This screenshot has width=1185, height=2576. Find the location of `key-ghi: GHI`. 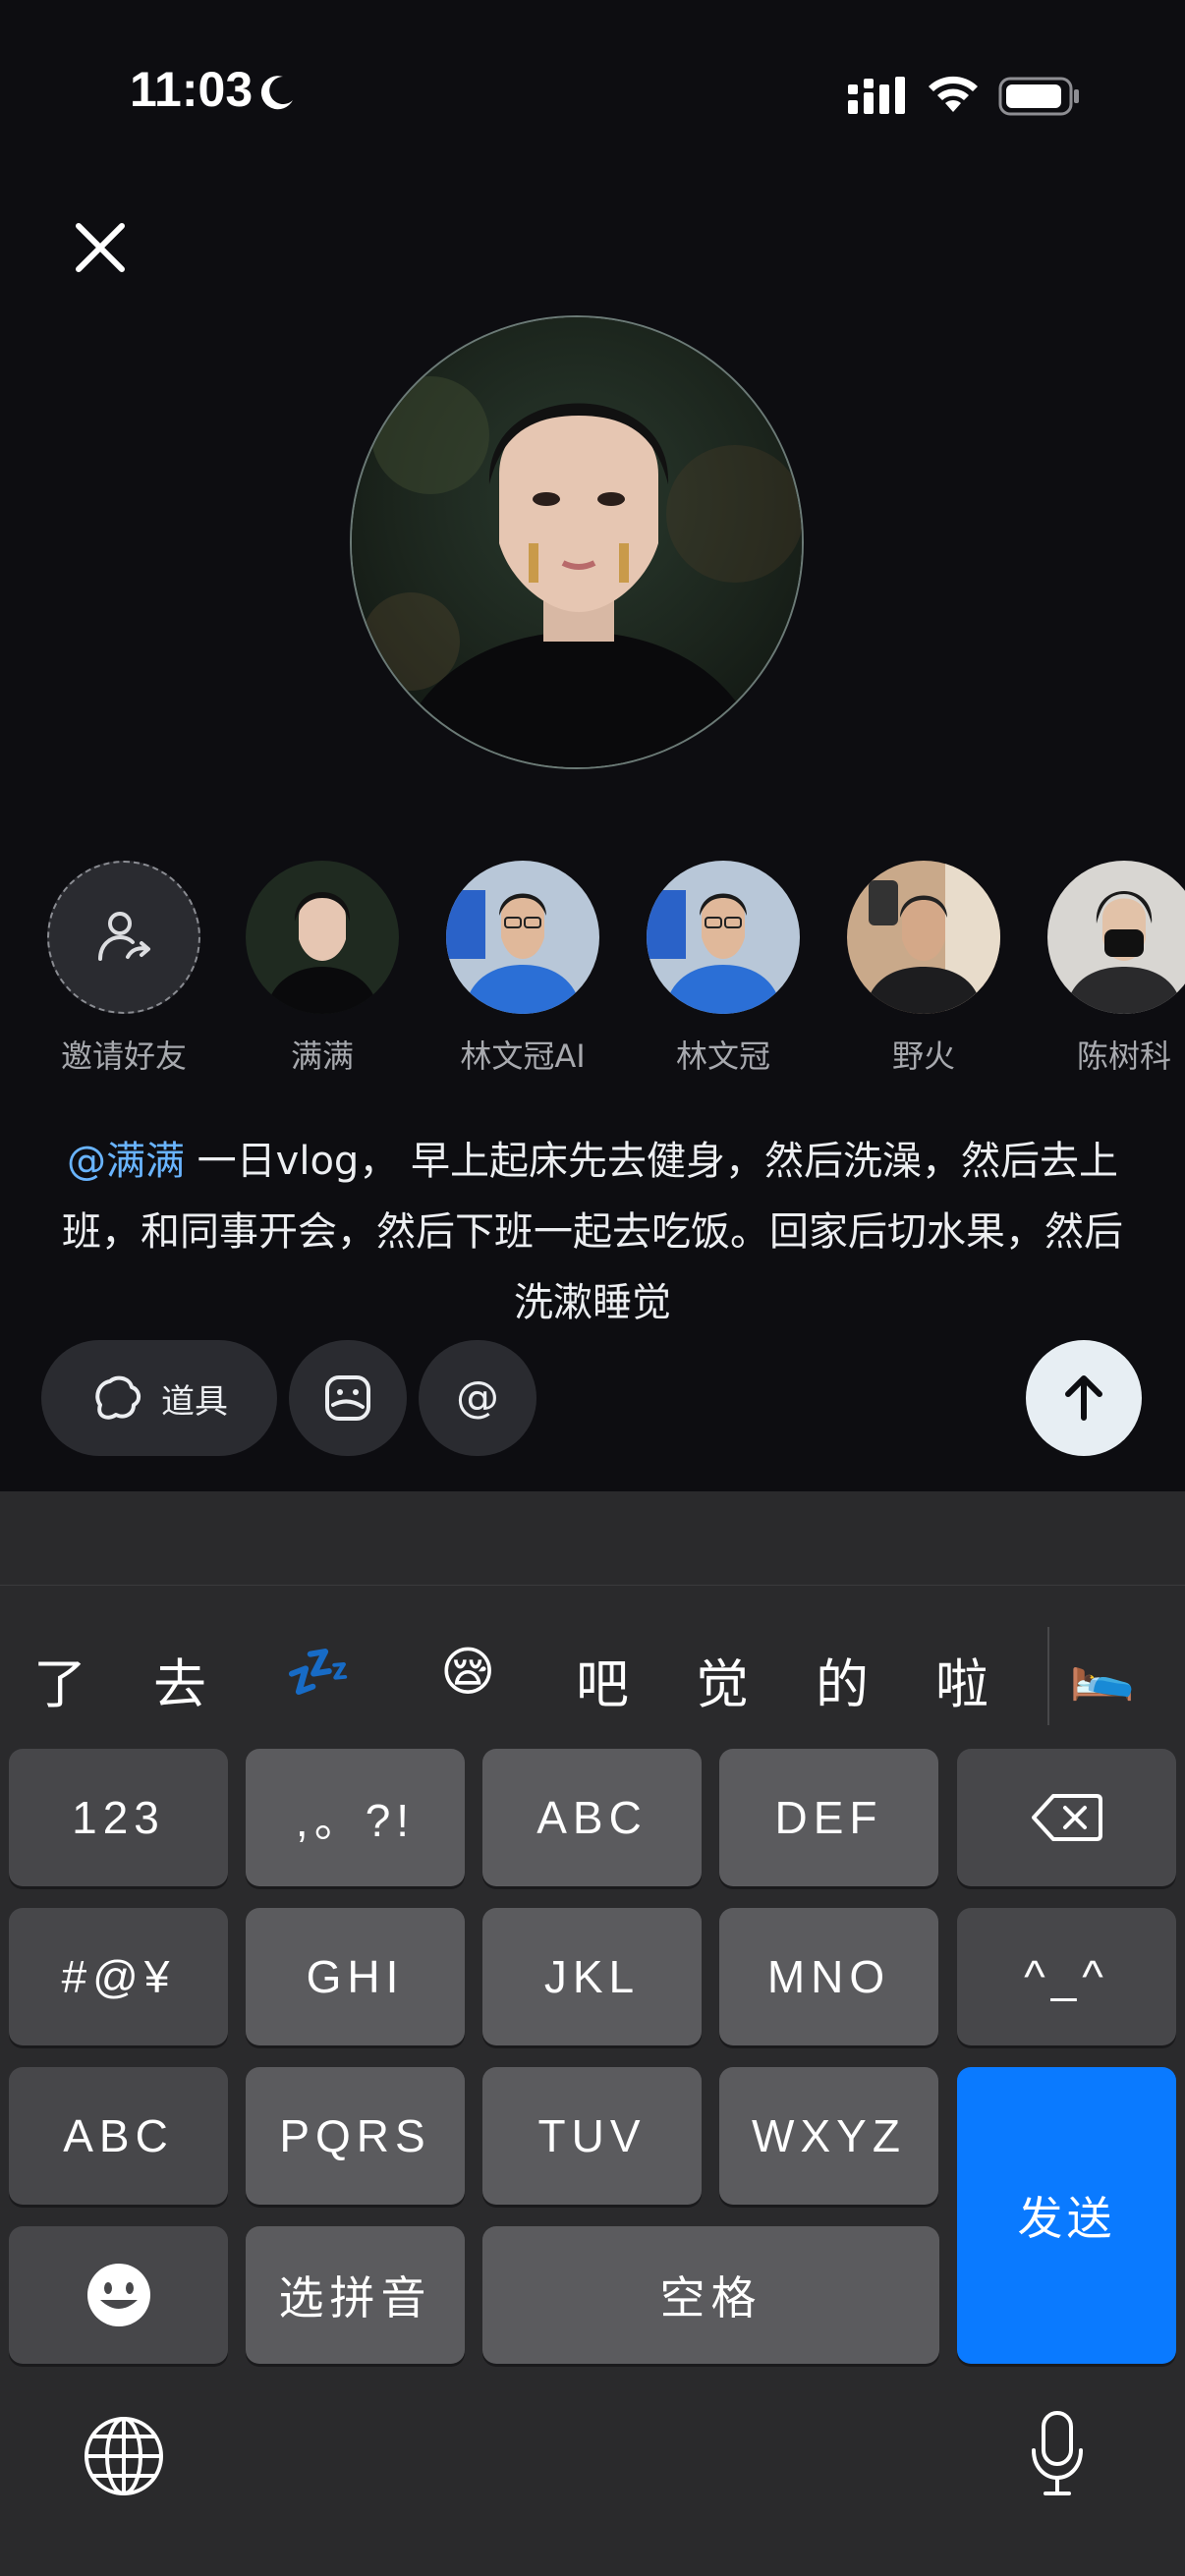

key-ghi: GHI is located at coordinates (355, 1976).